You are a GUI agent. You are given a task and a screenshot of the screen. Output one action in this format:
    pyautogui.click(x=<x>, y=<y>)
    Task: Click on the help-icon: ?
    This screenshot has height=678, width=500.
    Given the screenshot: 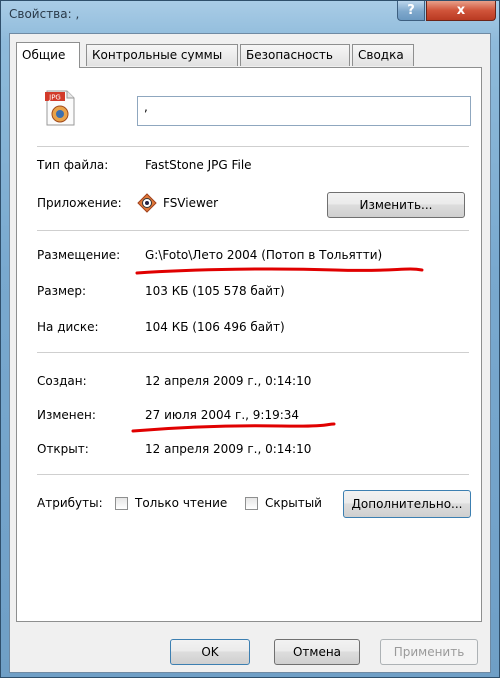 What is the action you would take?
    pyautogui.click(x=411, y=10)
    